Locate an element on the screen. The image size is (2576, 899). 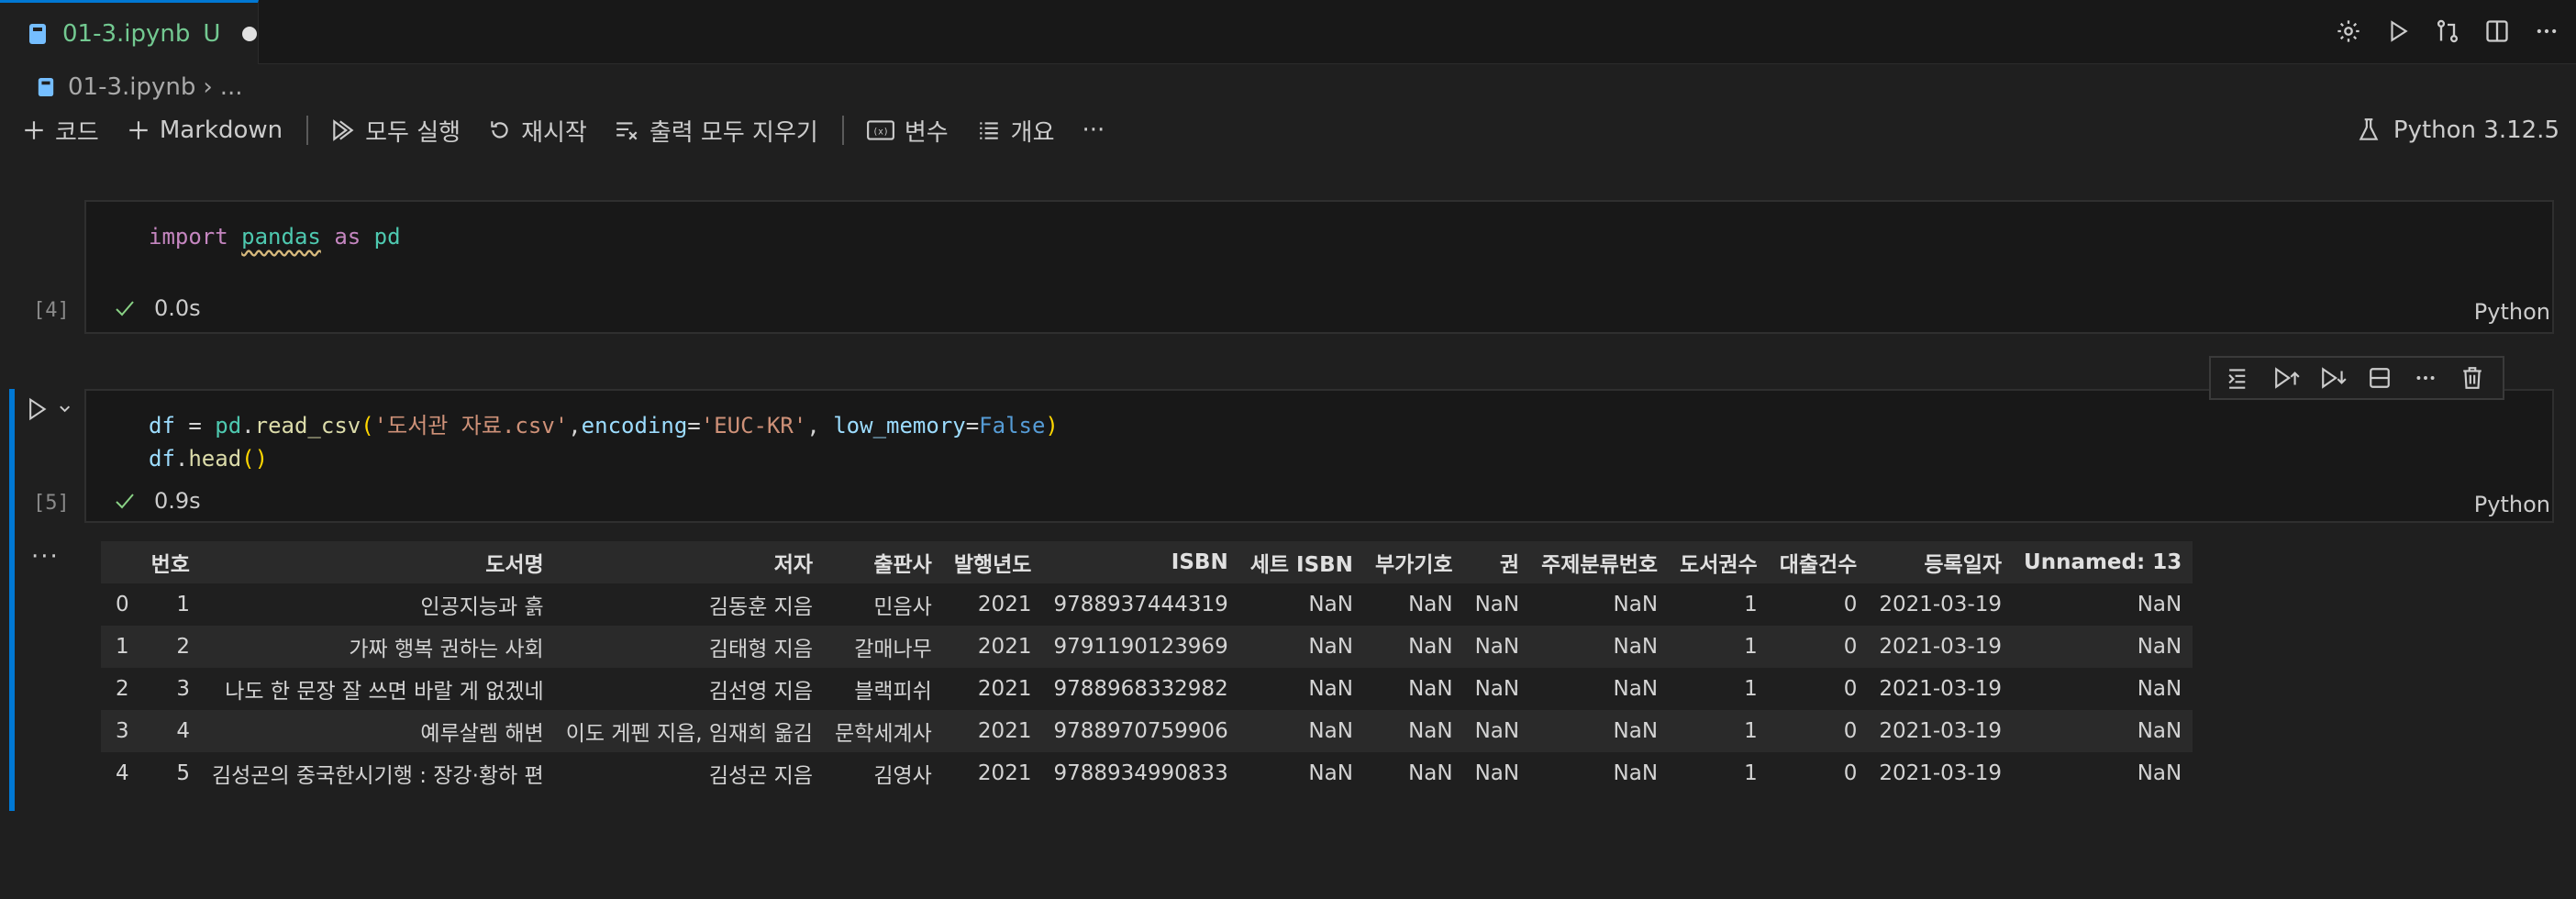
chevron-down-icon is located at coordinates (65, 409).